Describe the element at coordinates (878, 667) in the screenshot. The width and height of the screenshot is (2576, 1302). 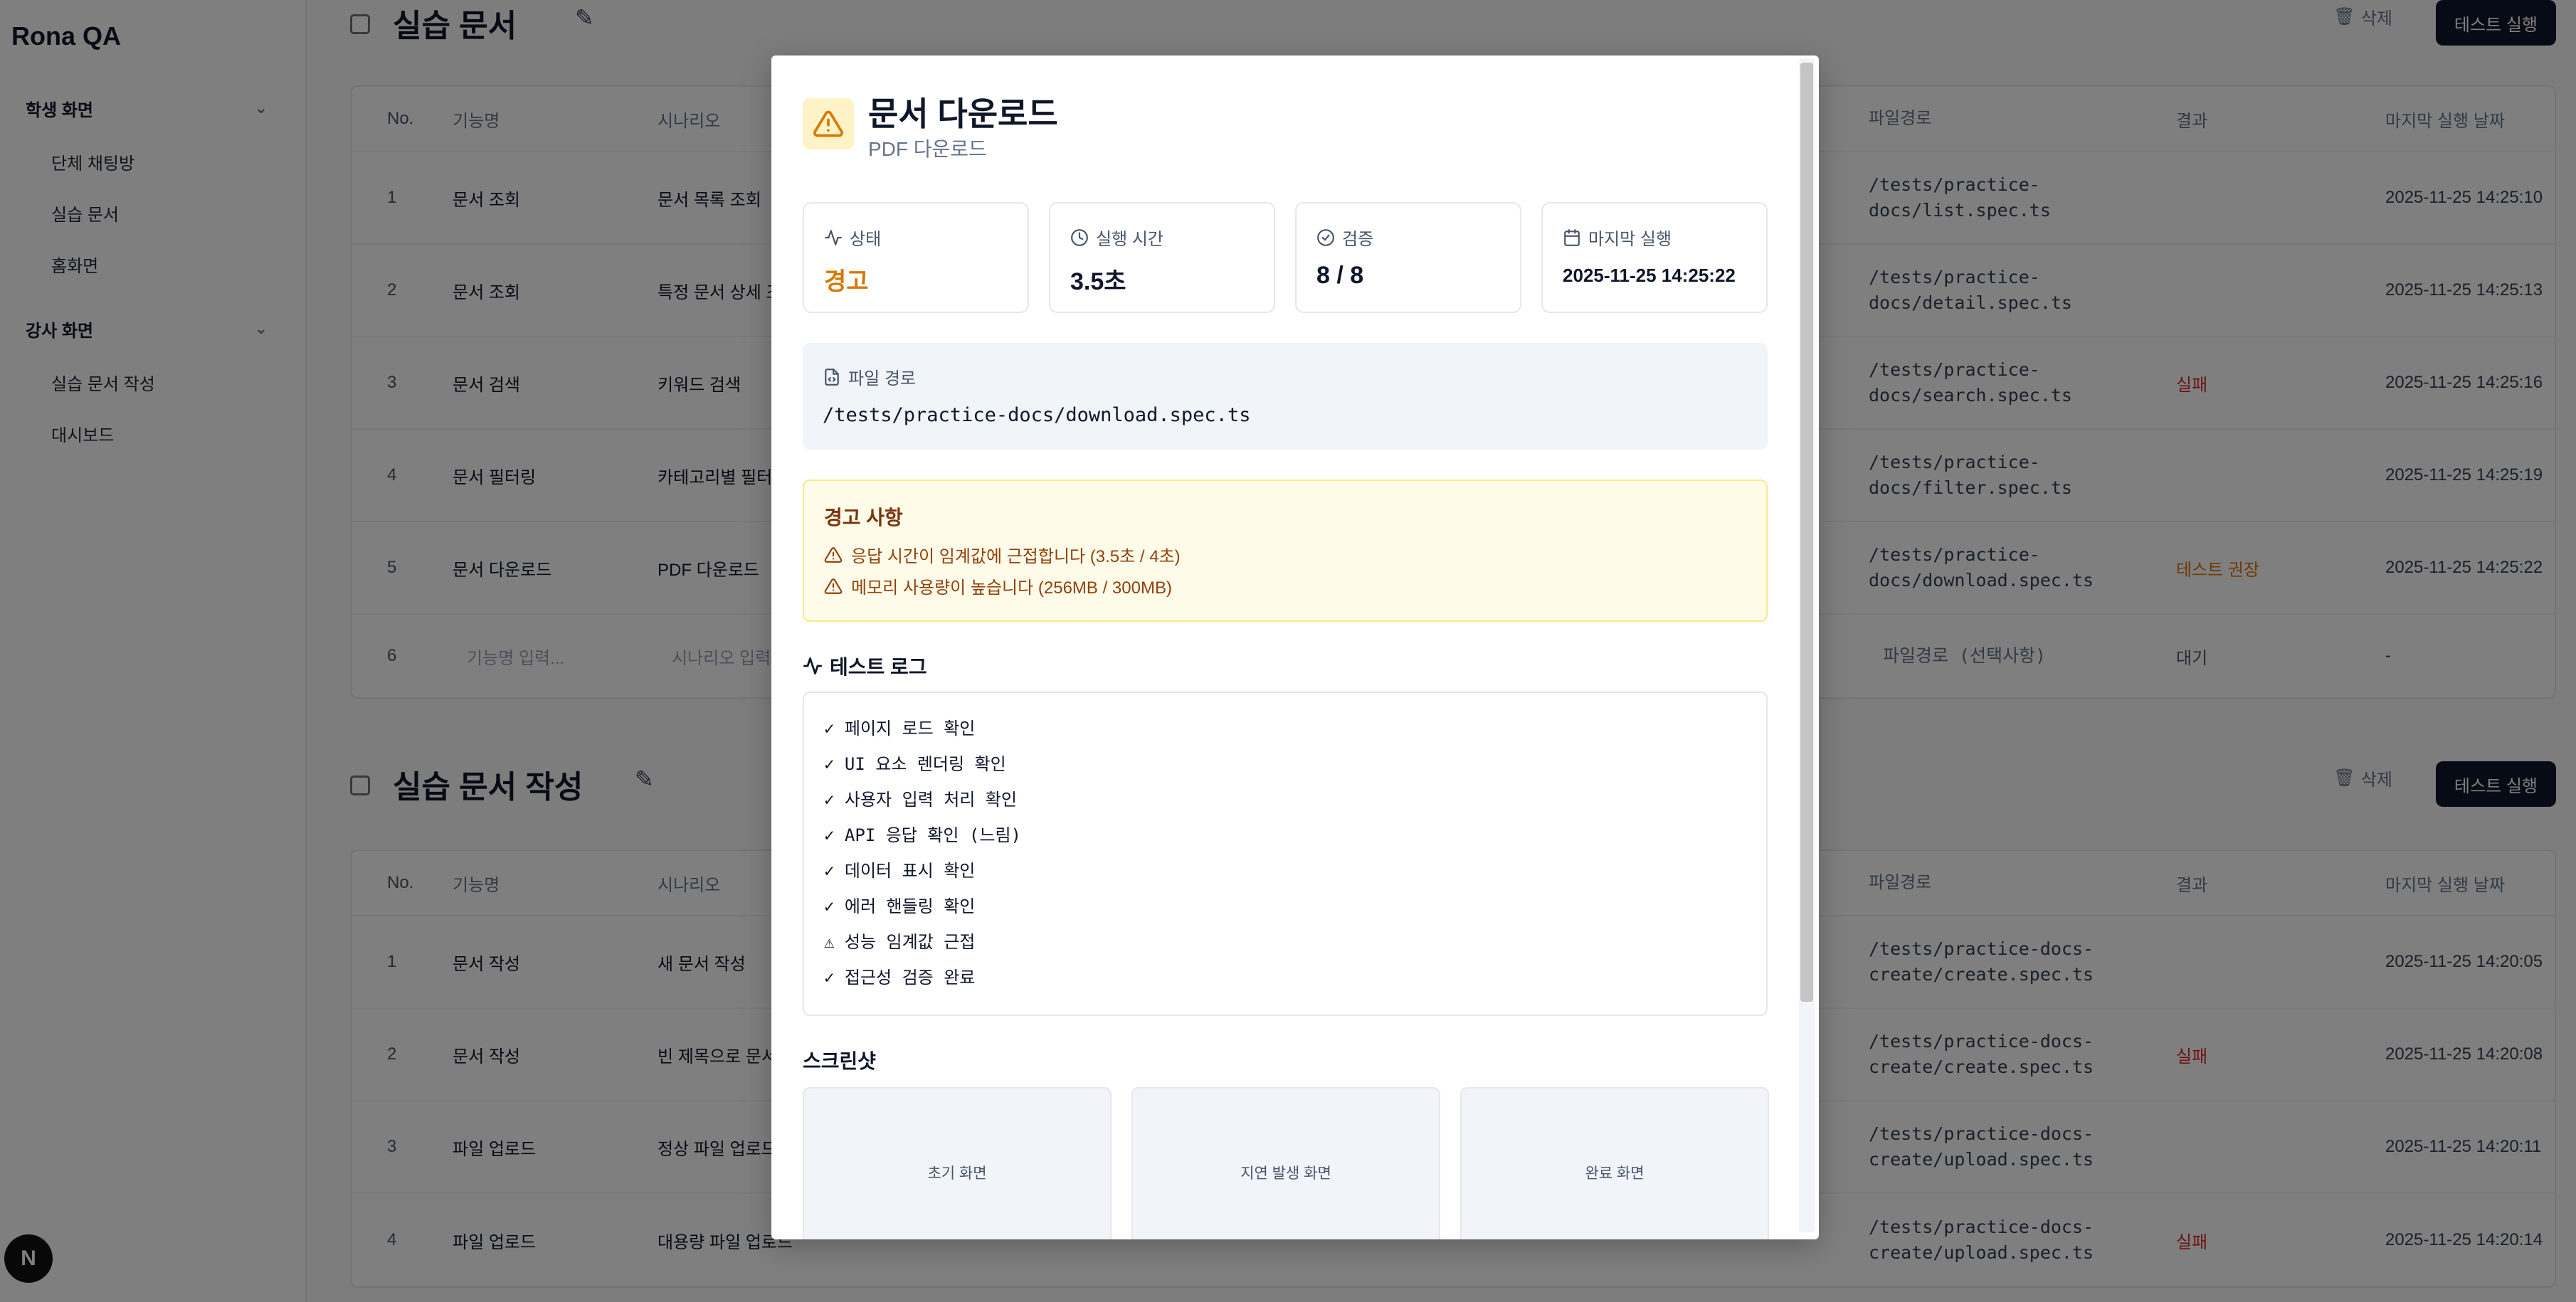
I see `log-title-text: 테스트 로그` at that location.